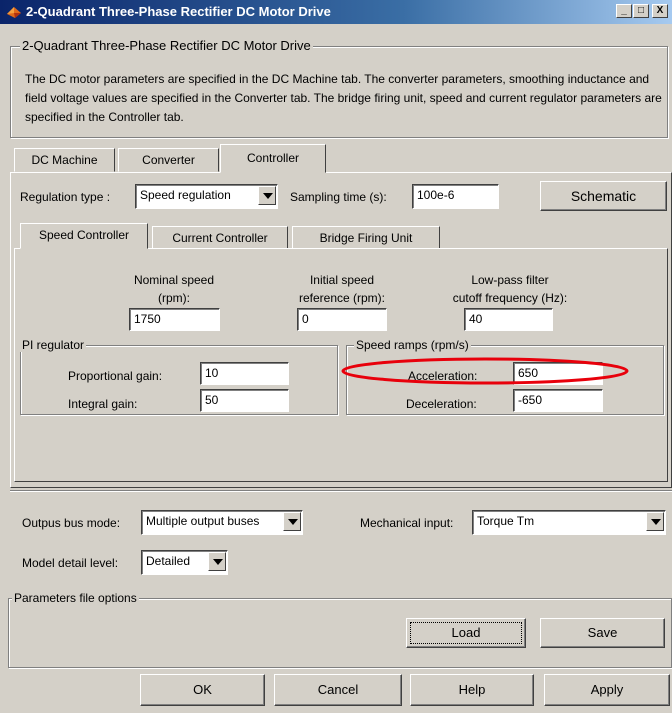 Image resolution: width=672 pixels, height=713 pixels. What do you see at coordinates (84, 236) in the screenshot?
I see `tab-speed-controller: Speed Controller` at bounding box center [84, 236].